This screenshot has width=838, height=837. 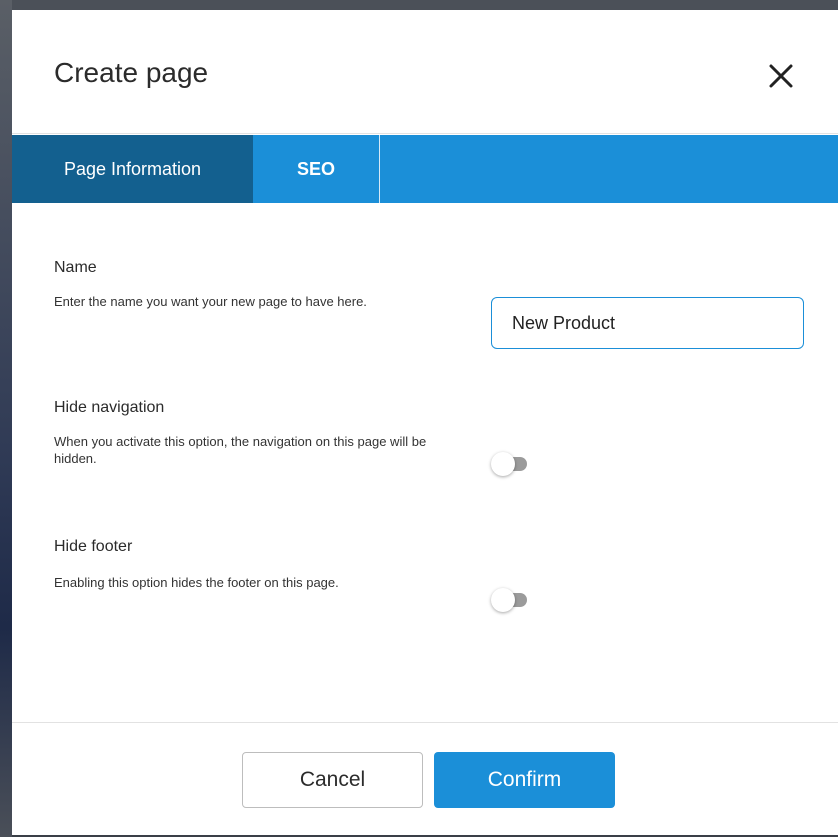 What do you see at coordinates (332, 780) in the screenshot?
I see `cancel-button: Cancel` at bounding box center [332, 780].